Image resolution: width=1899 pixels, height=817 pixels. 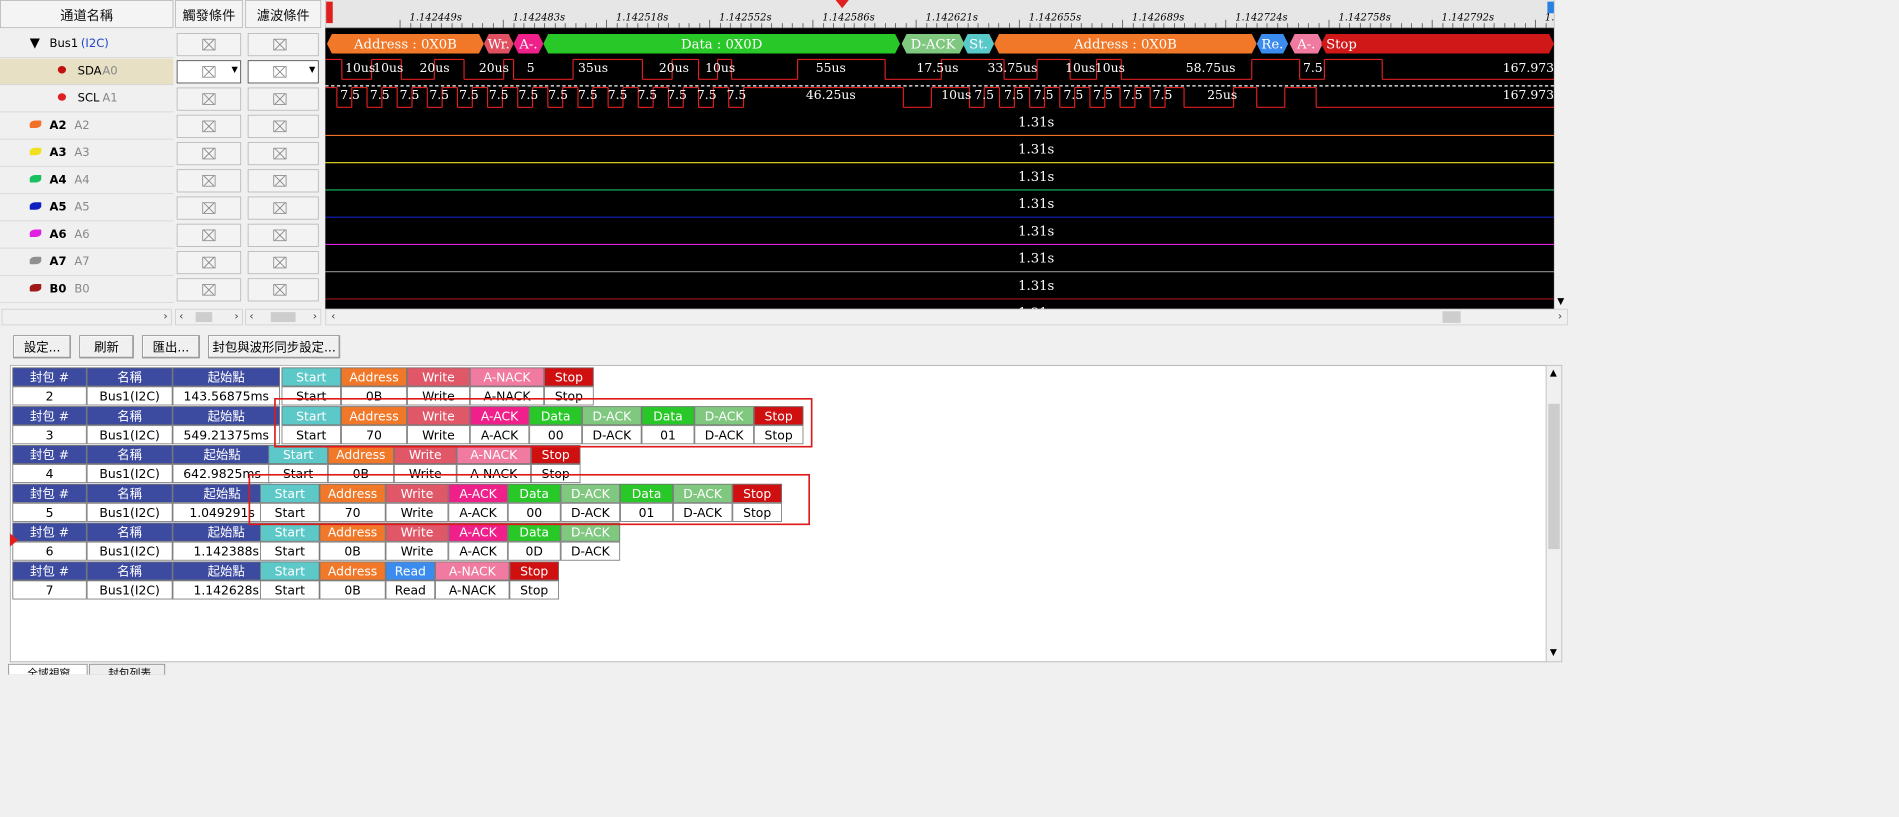 What do you see at coordinates (978, 44) in the screenshot?
I see `decode-segment: St.` at bounding box center [978, 44].